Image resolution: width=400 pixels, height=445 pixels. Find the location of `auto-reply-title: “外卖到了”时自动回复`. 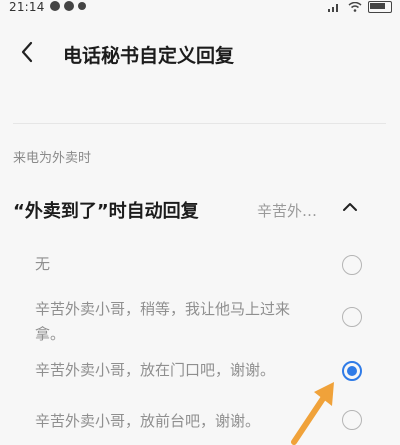

auto-reply-title: “外卖到了”时自动回复 is located at coordinates (106, 211).